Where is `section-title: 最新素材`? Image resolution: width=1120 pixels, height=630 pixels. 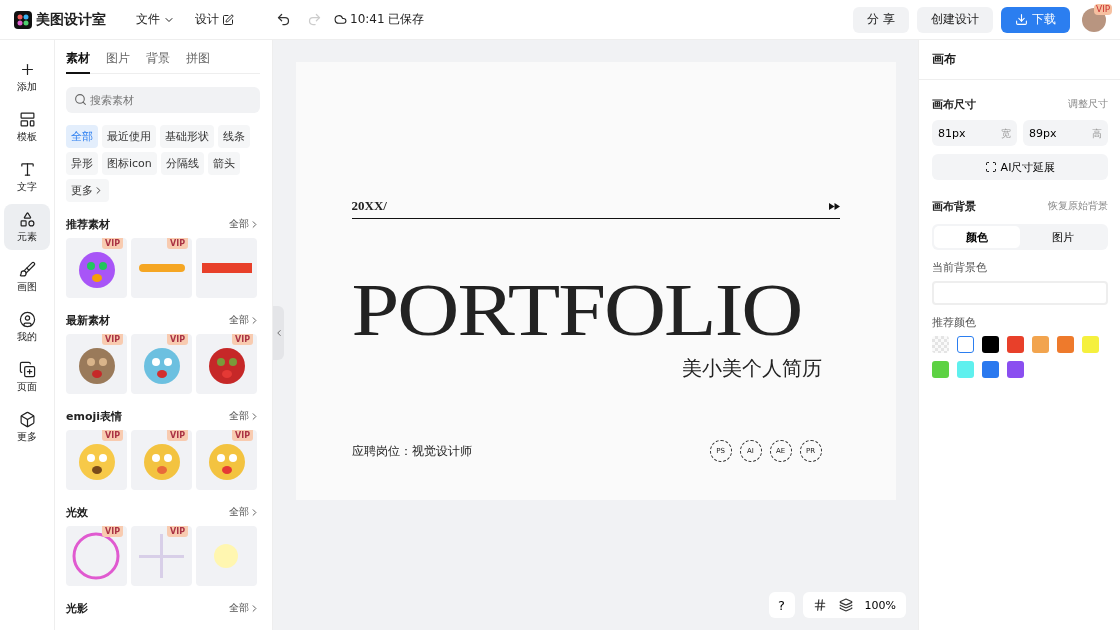
section-title: 最新素材 is located at coordinates (88, 320).